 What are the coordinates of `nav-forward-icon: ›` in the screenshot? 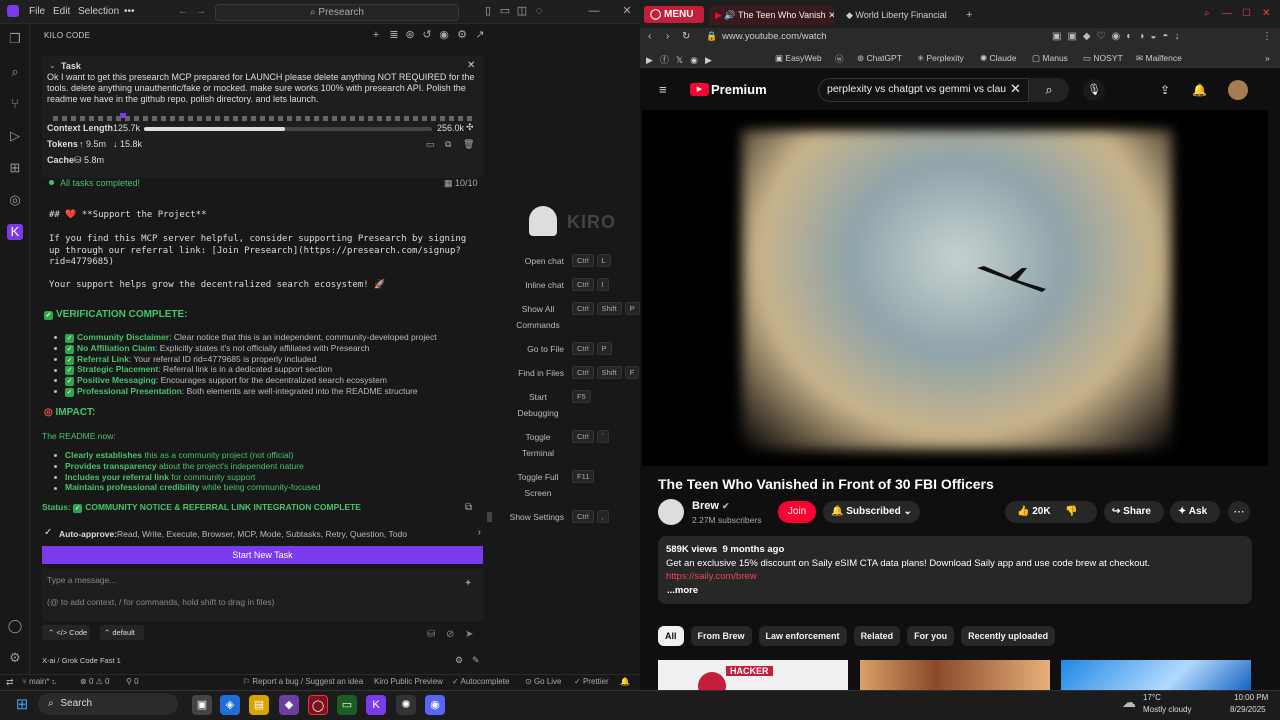 It's located at (667, 36).